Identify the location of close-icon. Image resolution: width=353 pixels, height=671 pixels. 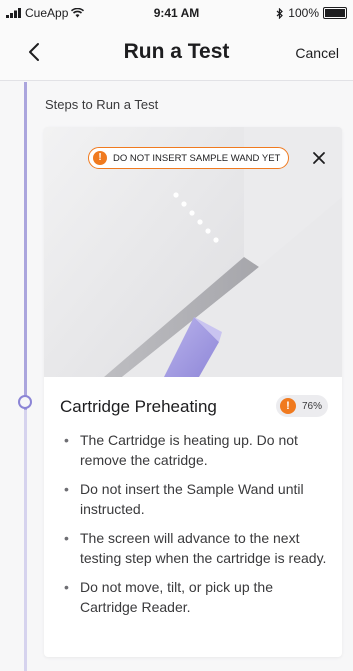
(319, 158).